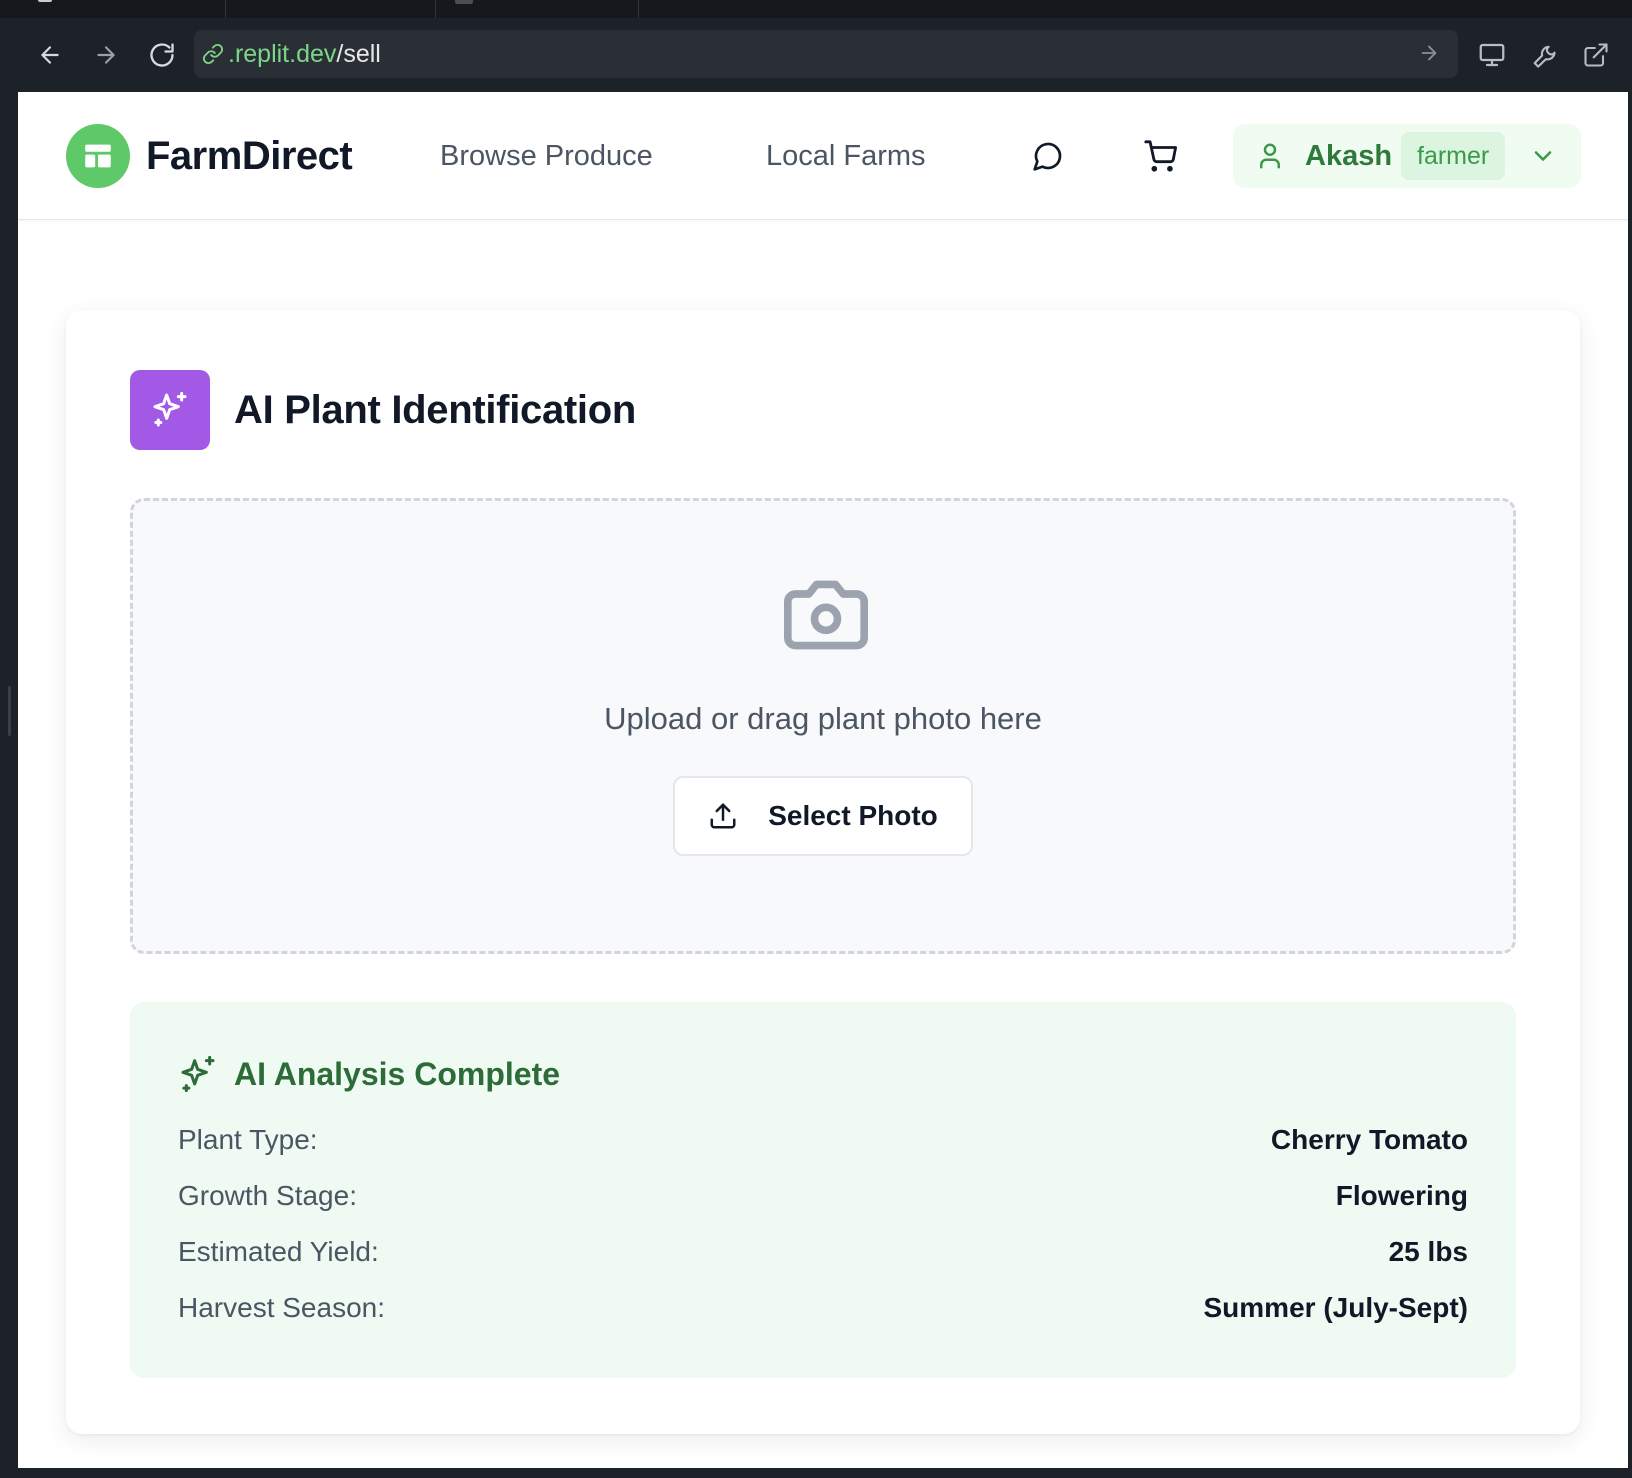  Describe the element at coordinates (1369, 1139) in the screenshot. I see `analysis-value: Cherry Tomato` at that location.